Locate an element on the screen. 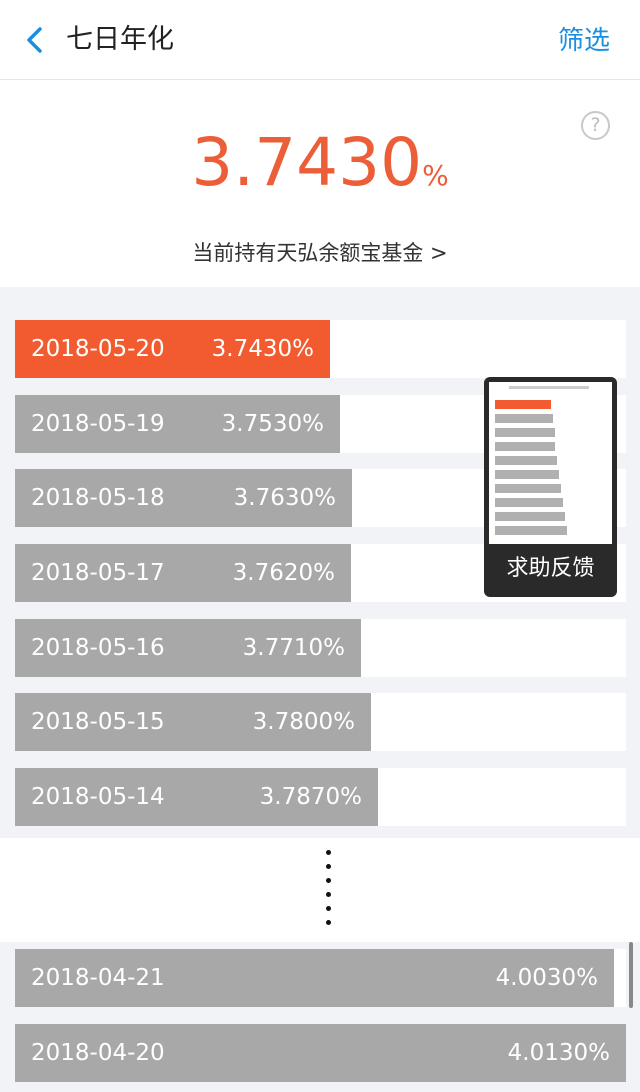 The image size is (640, 1092). held-fund-link: 当前持有天弘余额宝基金 > is located at coordinates (320, 252).